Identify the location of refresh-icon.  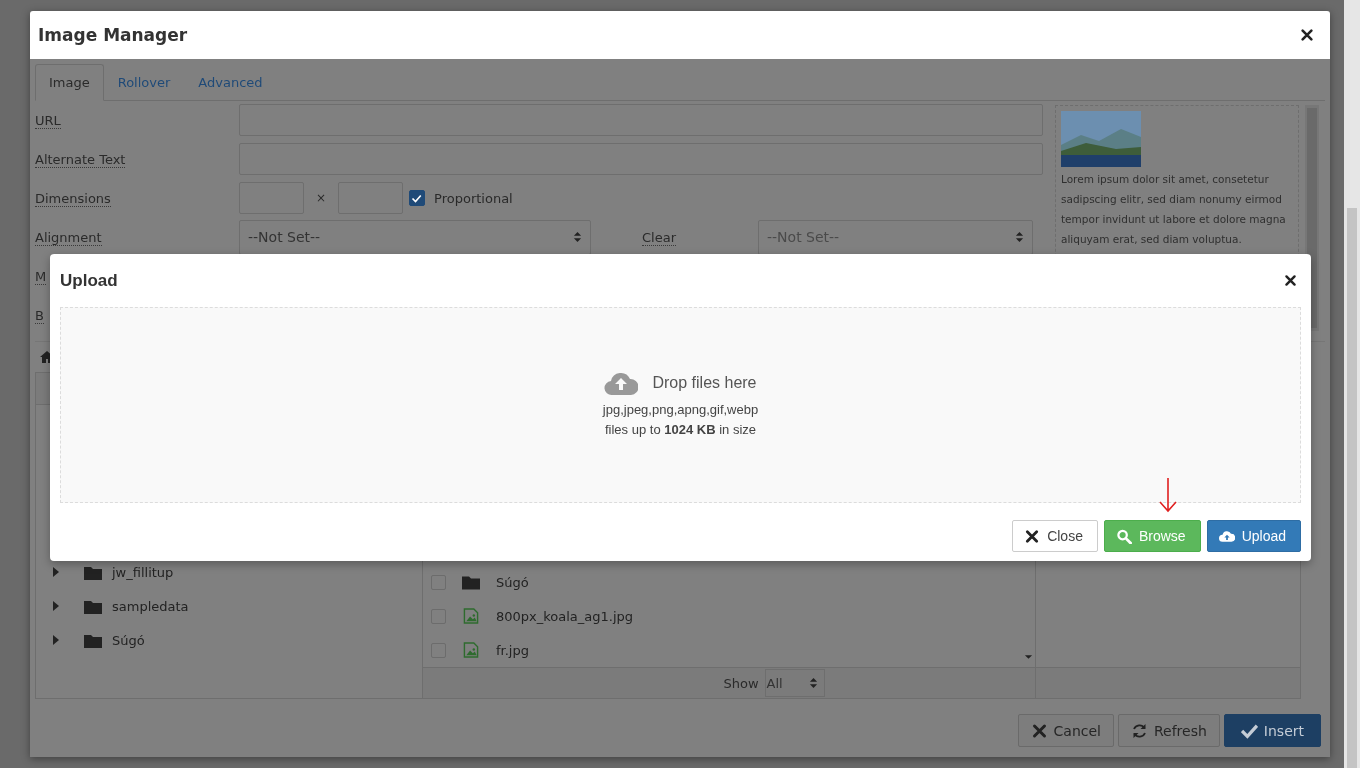
(1139, 730).